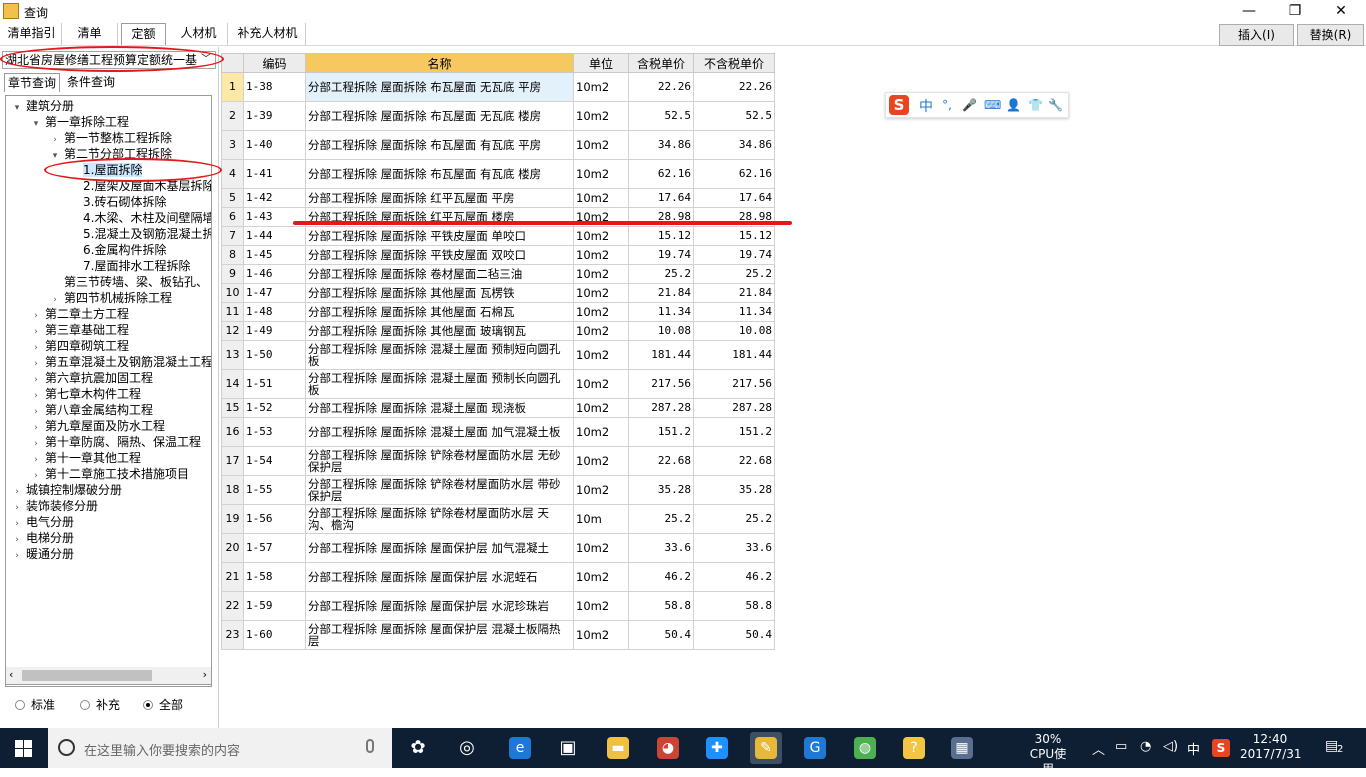  I want to click on cell-name: 分部工程拆除 屋面拆除 屋面保护层 水泥珍珠岩, so click(439, 606).